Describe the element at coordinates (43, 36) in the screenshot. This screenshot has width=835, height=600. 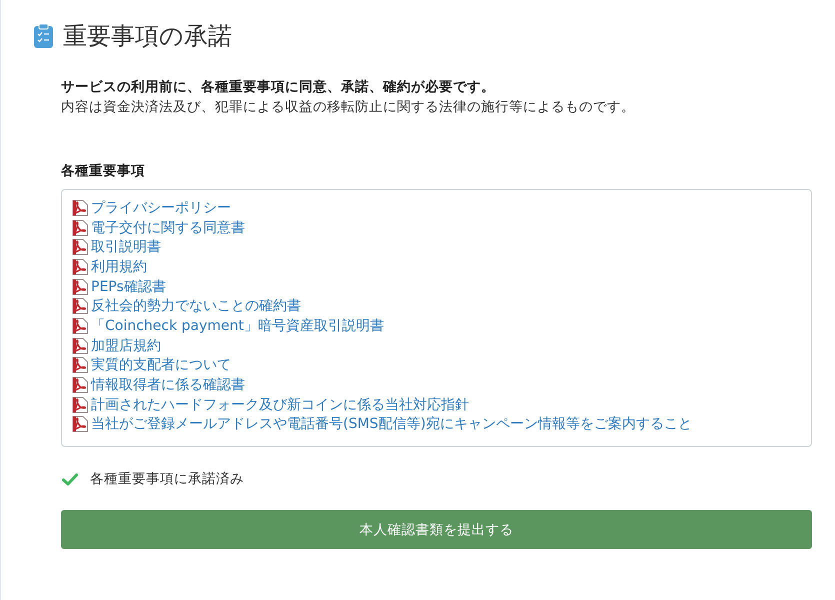
I see `clipboard-checklist-icon` at that location.